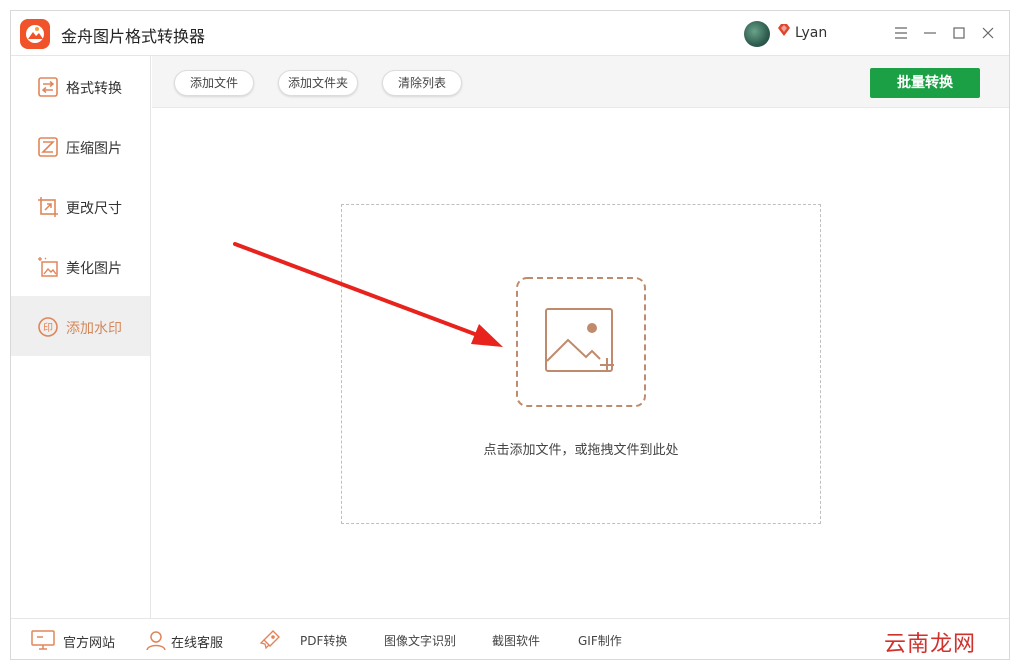  I want to click on compress-icon, so click(48, 147).